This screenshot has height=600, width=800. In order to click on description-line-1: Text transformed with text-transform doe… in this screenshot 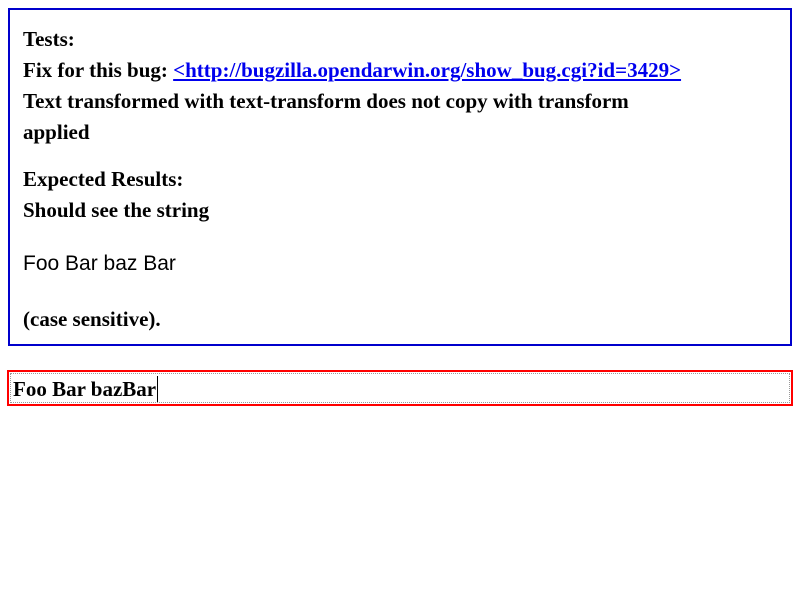, I will do `click(326, 101)`.